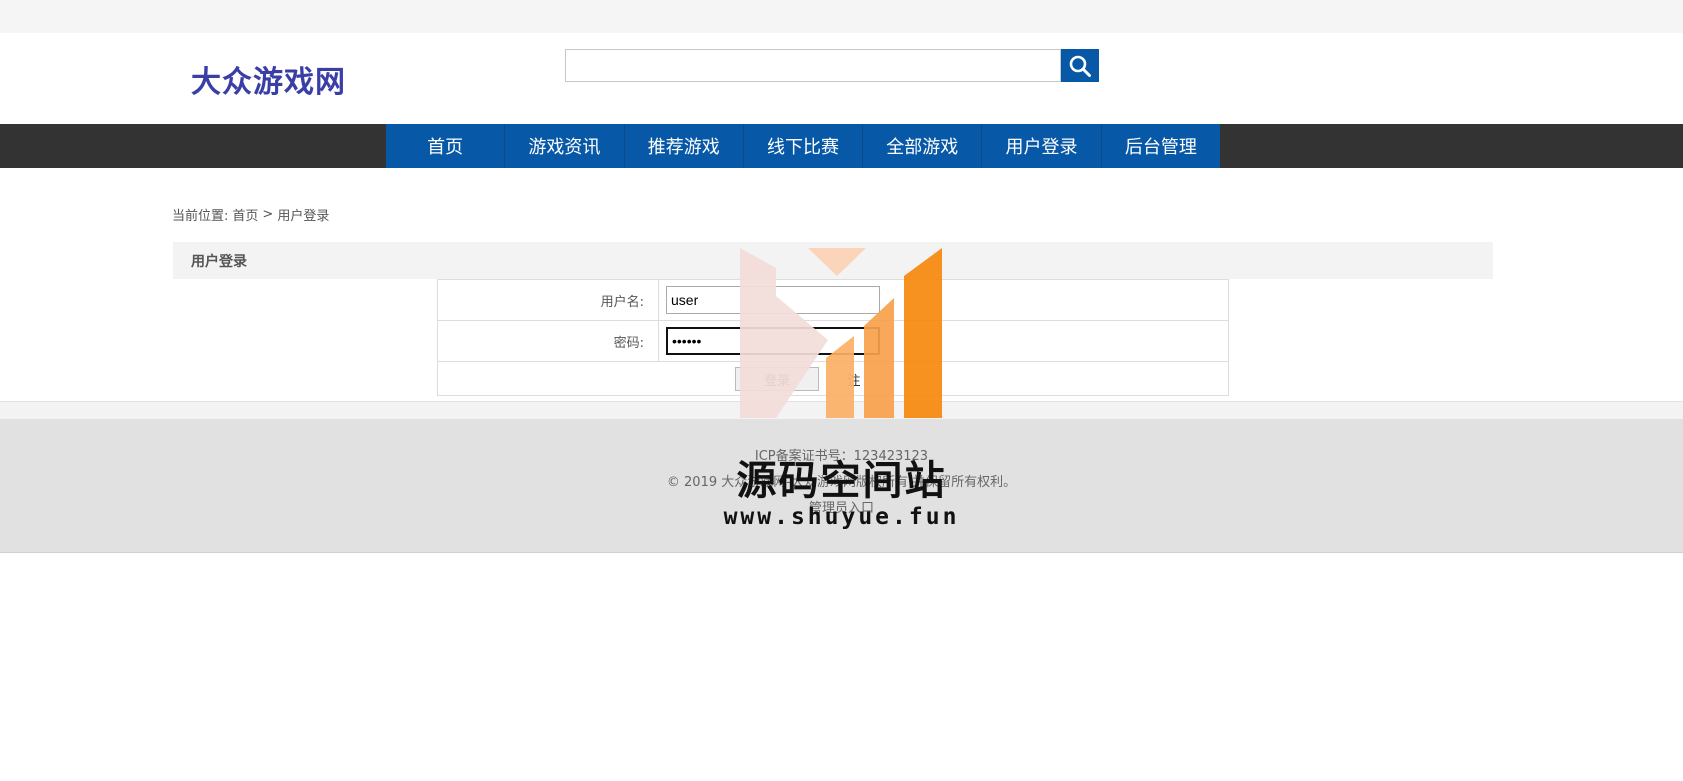 Image resolution: width=1683 pixels, height=781 pixels. I want to click on watermark-bar-diagonal, so click(802, 357).